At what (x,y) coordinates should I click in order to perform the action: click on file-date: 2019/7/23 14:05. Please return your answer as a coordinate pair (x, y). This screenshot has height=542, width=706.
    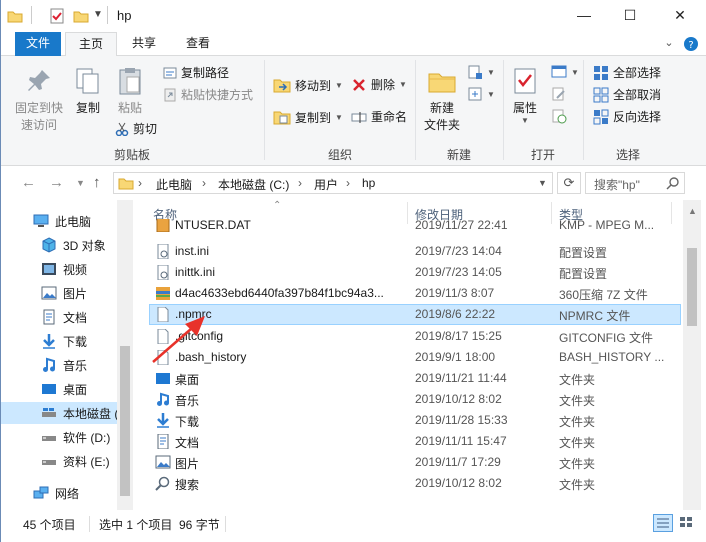
    Looking at the image, I should click on (458, 272).